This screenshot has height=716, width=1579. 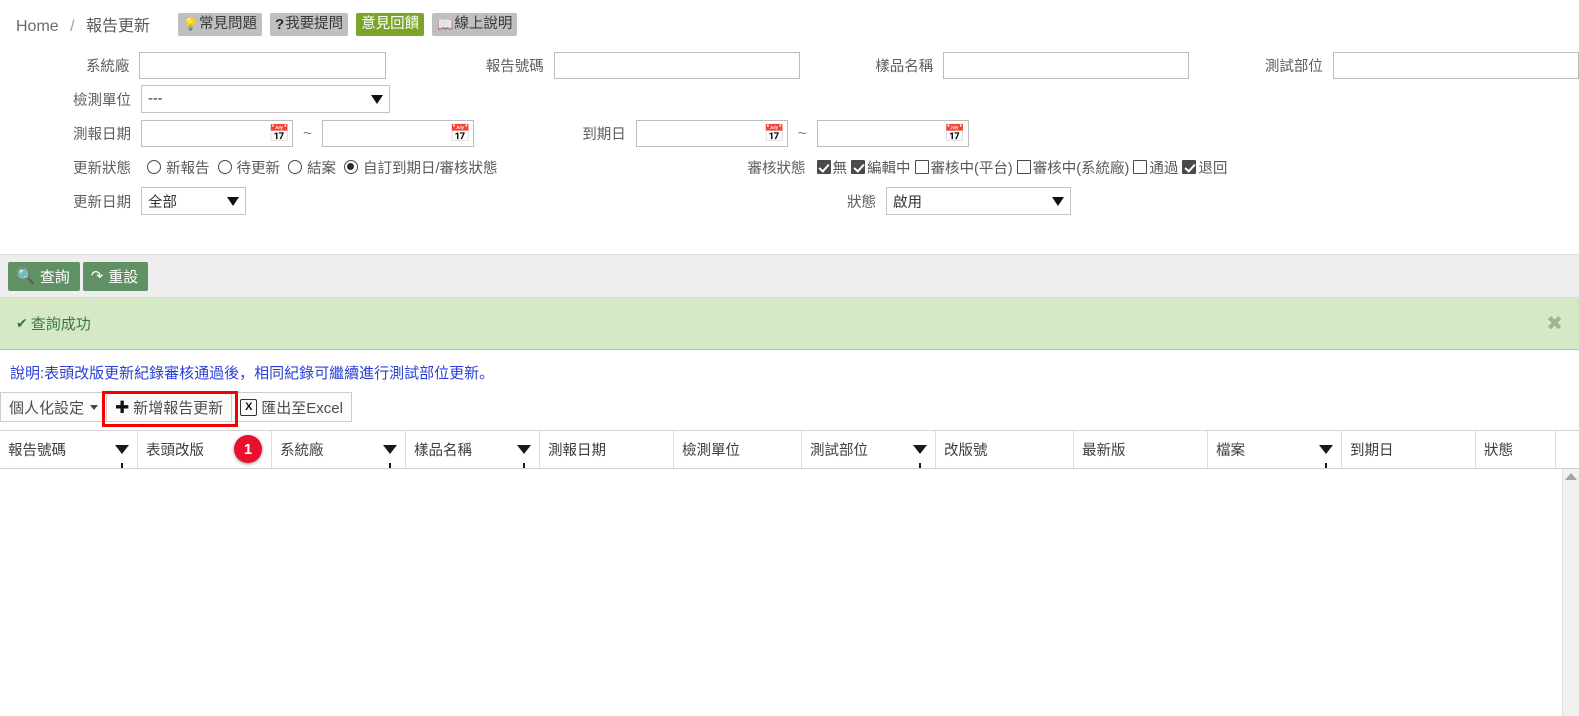 I want to click on expiry-date-to-input: 📅, so click(x=892, y=133).